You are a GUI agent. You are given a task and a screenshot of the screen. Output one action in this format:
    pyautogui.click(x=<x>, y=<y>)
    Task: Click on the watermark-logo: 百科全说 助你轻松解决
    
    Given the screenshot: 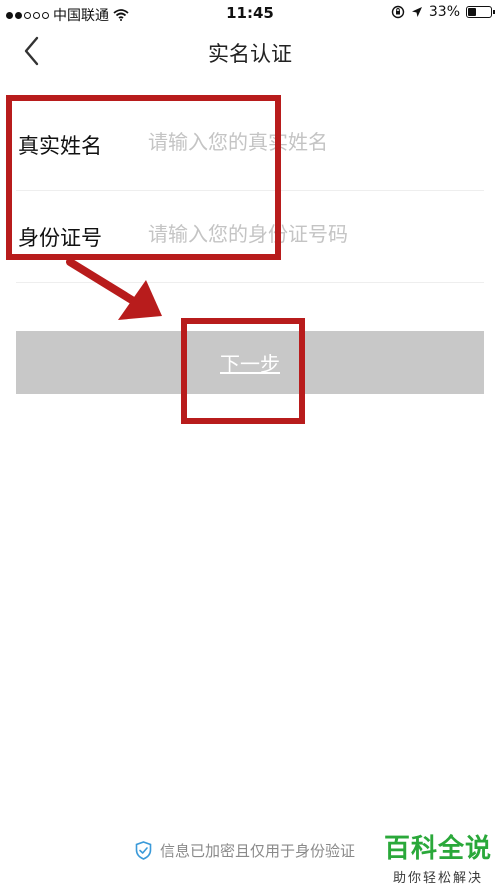 What is the action you would take?
    pyautogui.click(x=438, y=857)
    